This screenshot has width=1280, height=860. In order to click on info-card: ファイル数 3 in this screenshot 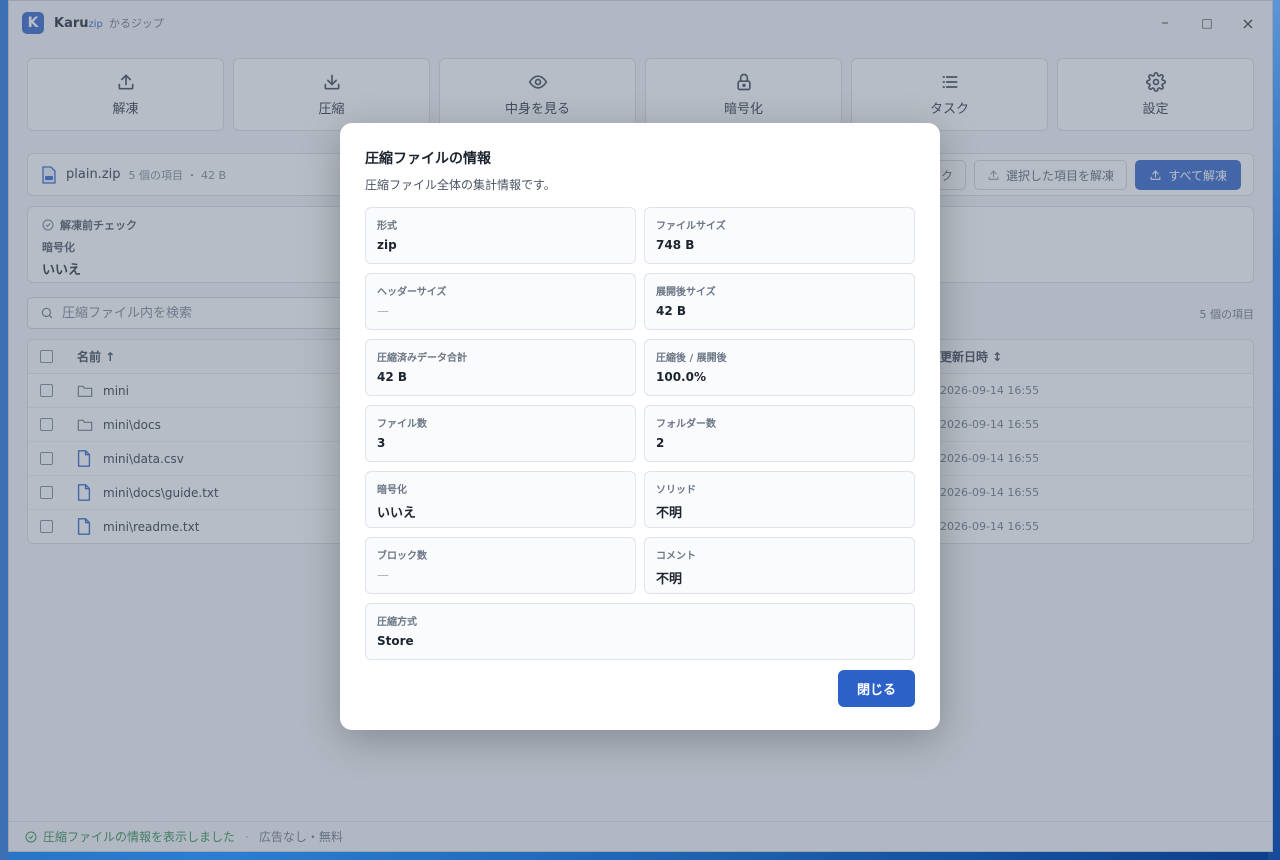, I will do `click(500, 433)`.